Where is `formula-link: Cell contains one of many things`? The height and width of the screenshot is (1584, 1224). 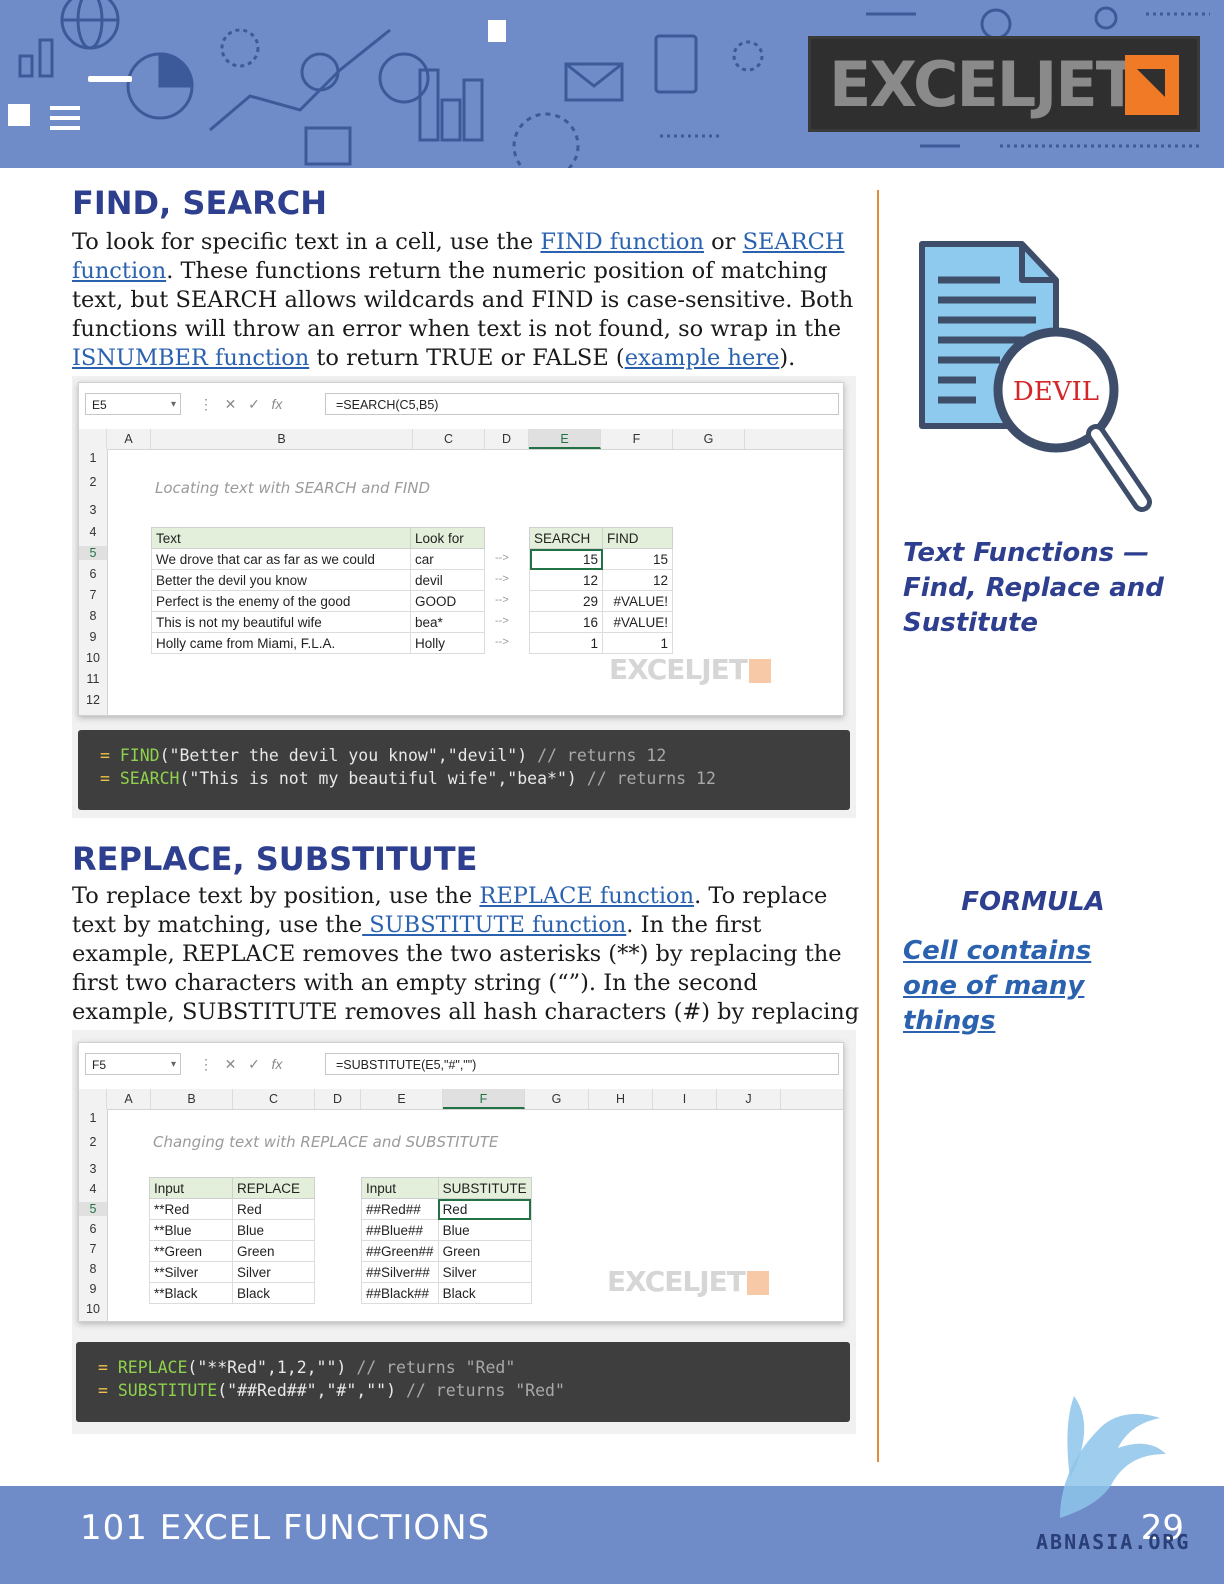
formula-link: Cell contains one of many things is located at coordinates (1028, 986).